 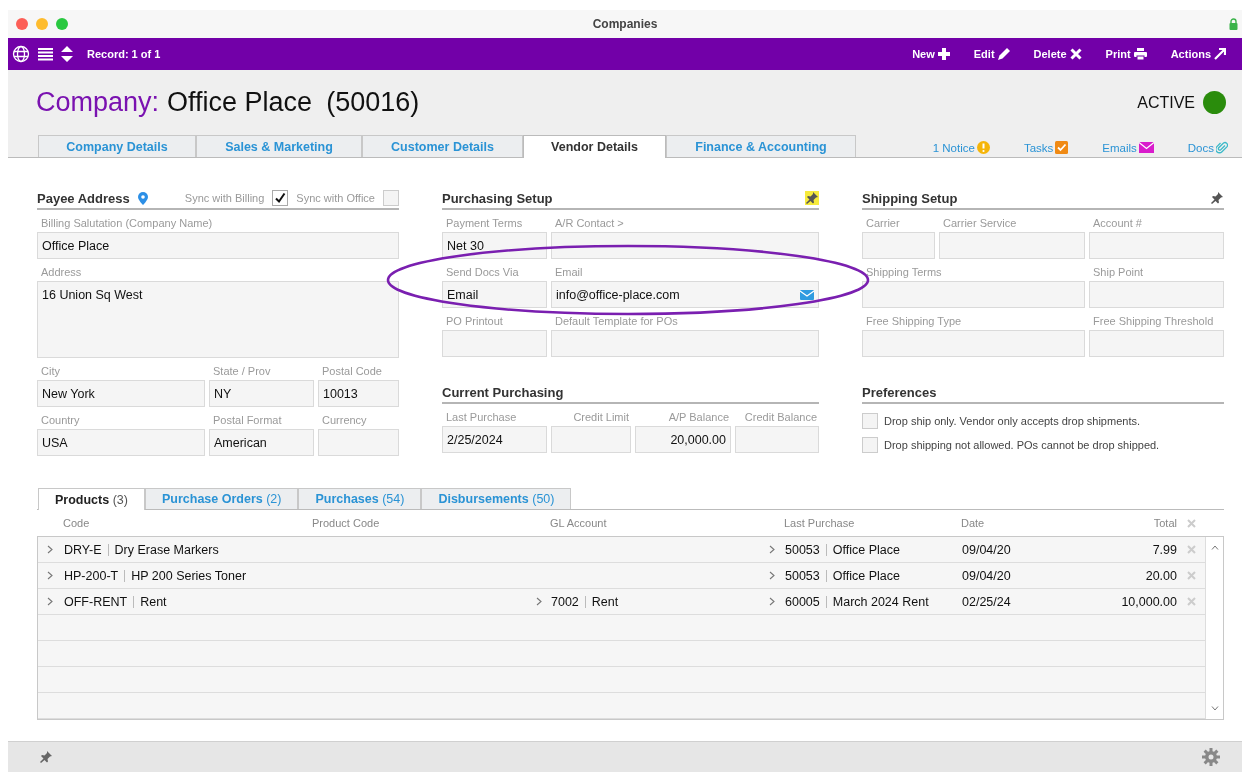 I want to click on item-code: DRY-E, so click(x=83, y=549).